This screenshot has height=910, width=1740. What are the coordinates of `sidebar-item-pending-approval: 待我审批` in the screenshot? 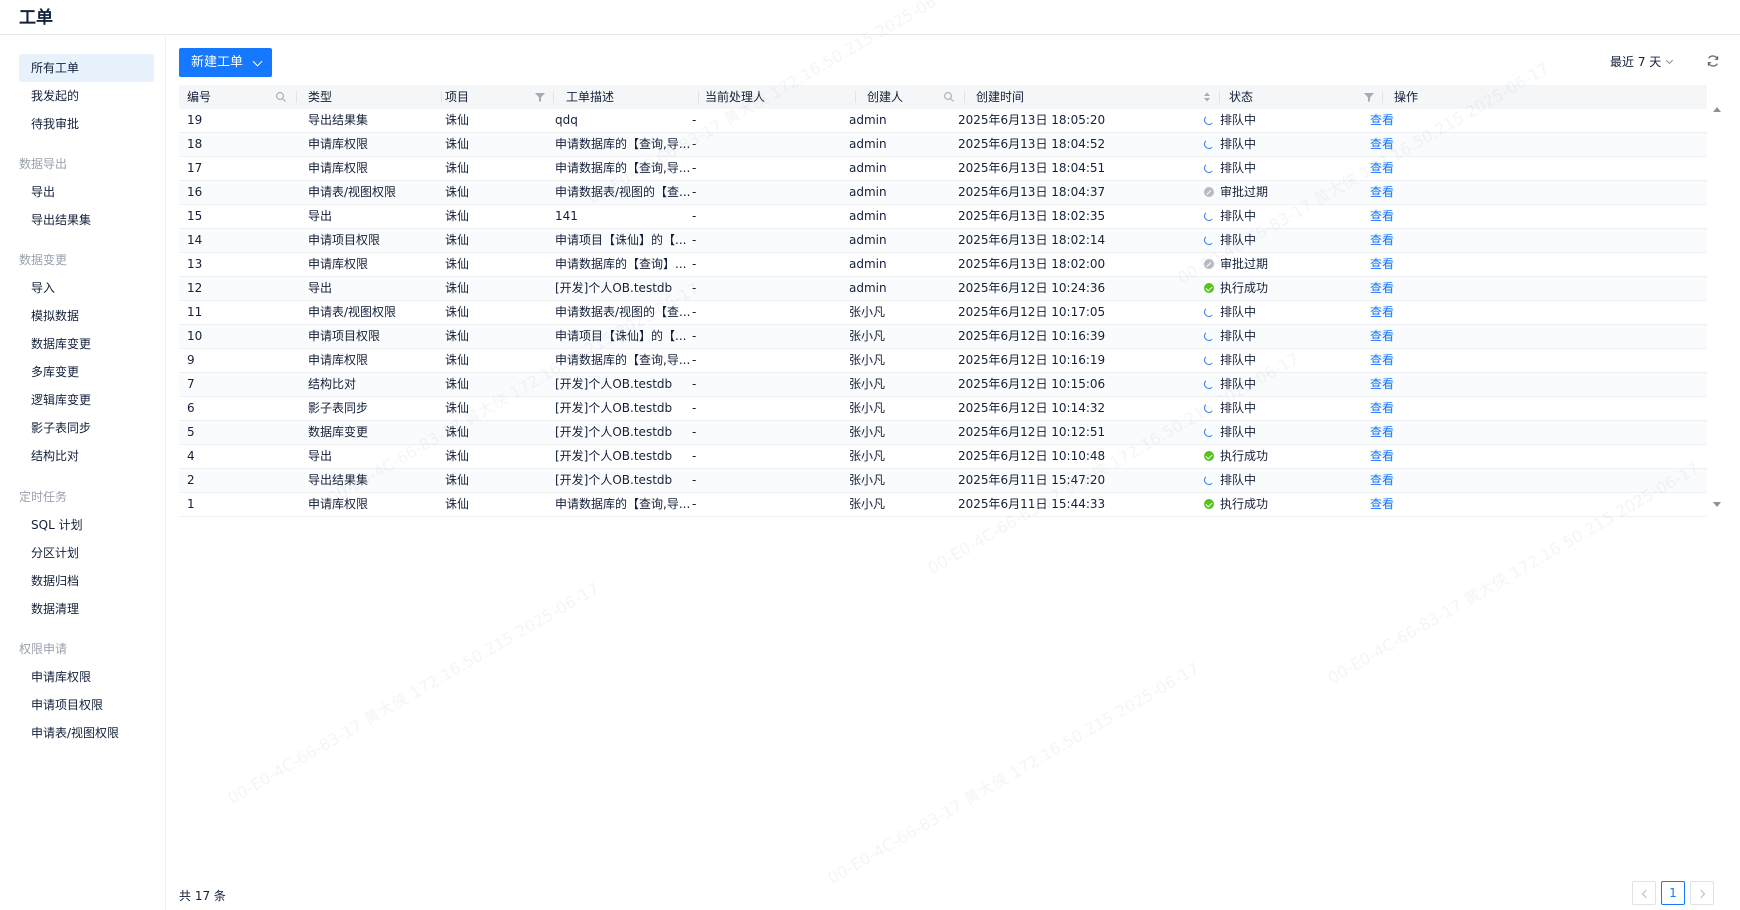 It's located at (86, 124).